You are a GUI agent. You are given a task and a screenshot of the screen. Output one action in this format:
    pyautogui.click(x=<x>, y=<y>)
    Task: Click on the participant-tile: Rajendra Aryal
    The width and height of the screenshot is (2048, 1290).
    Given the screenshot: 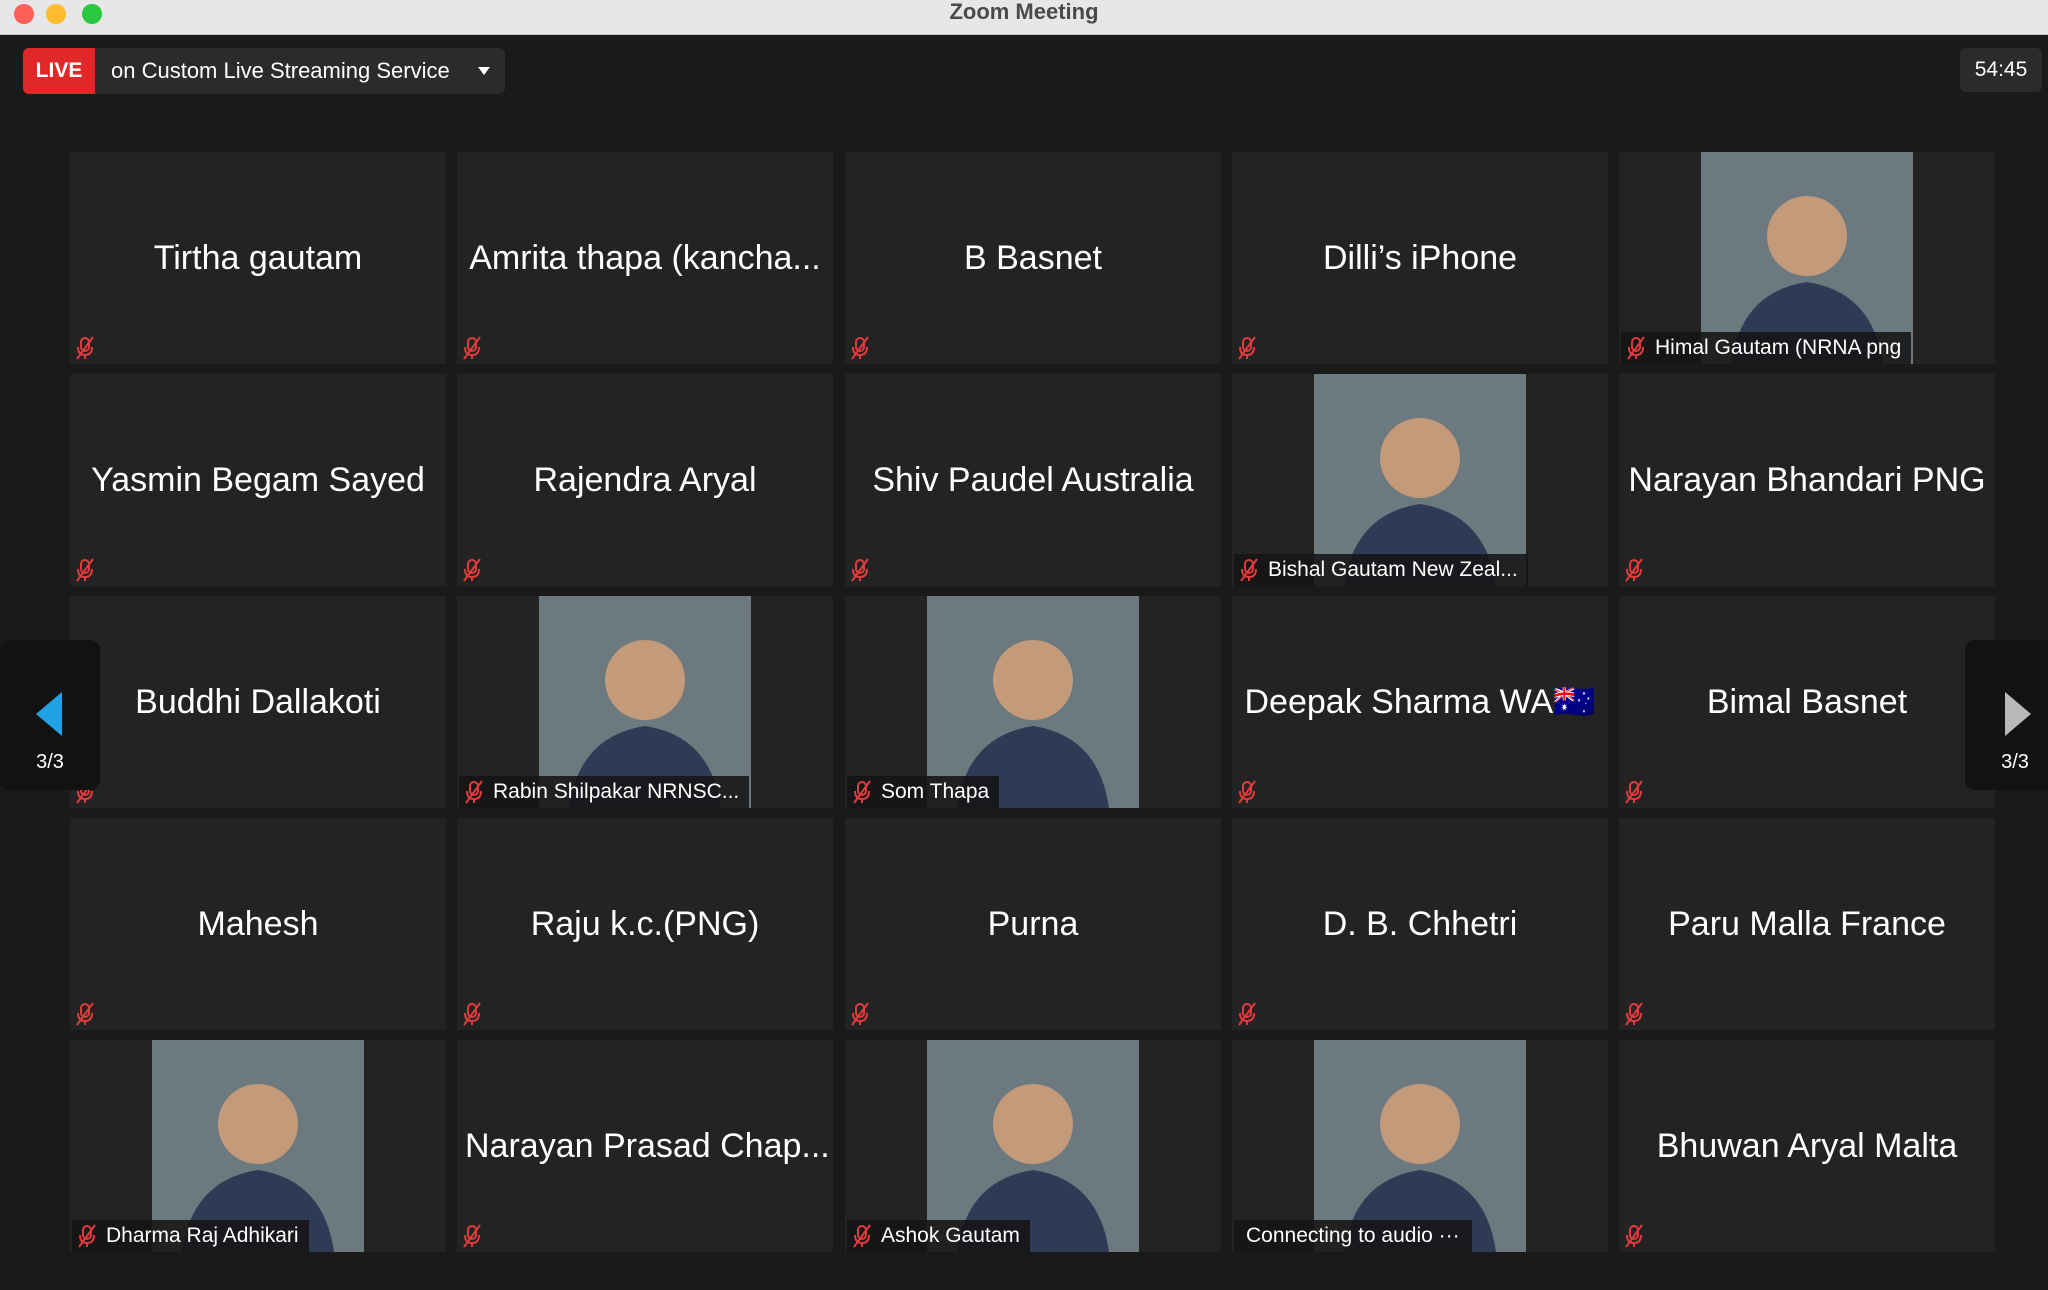 What is the action you would take?
    pyautogui.click(x=645, y=480)
    